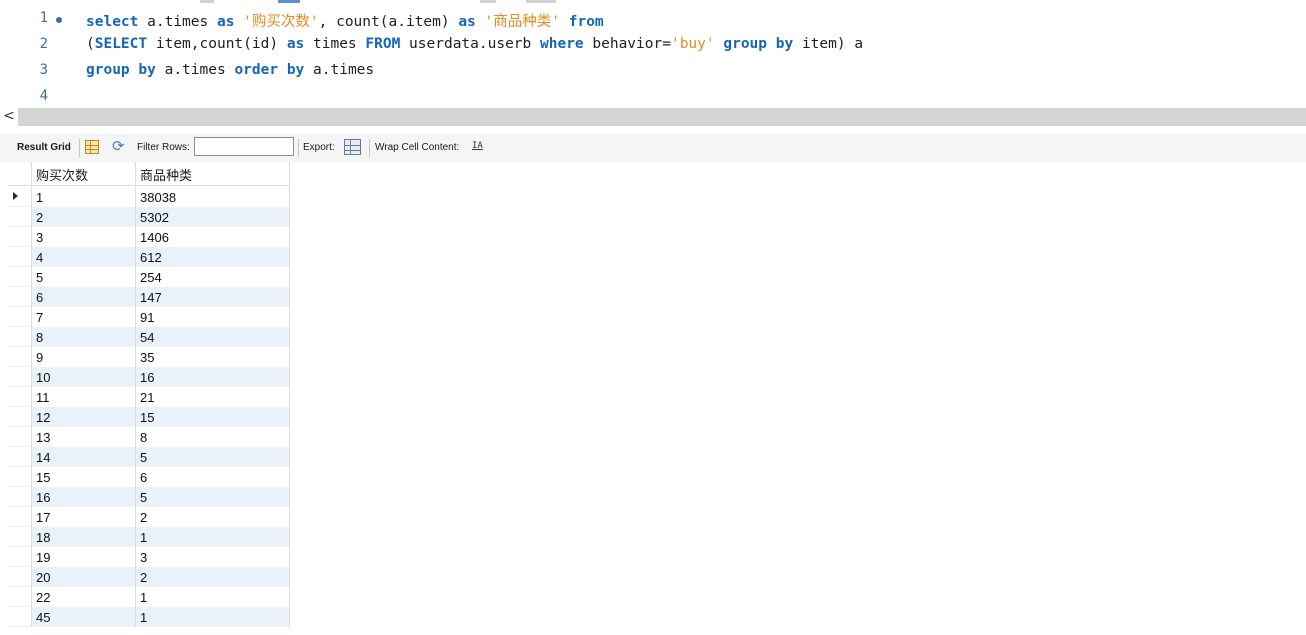 This screenshot has height=635, width=1306. I want to click on cell-item-types: 147, so click(213, 297).